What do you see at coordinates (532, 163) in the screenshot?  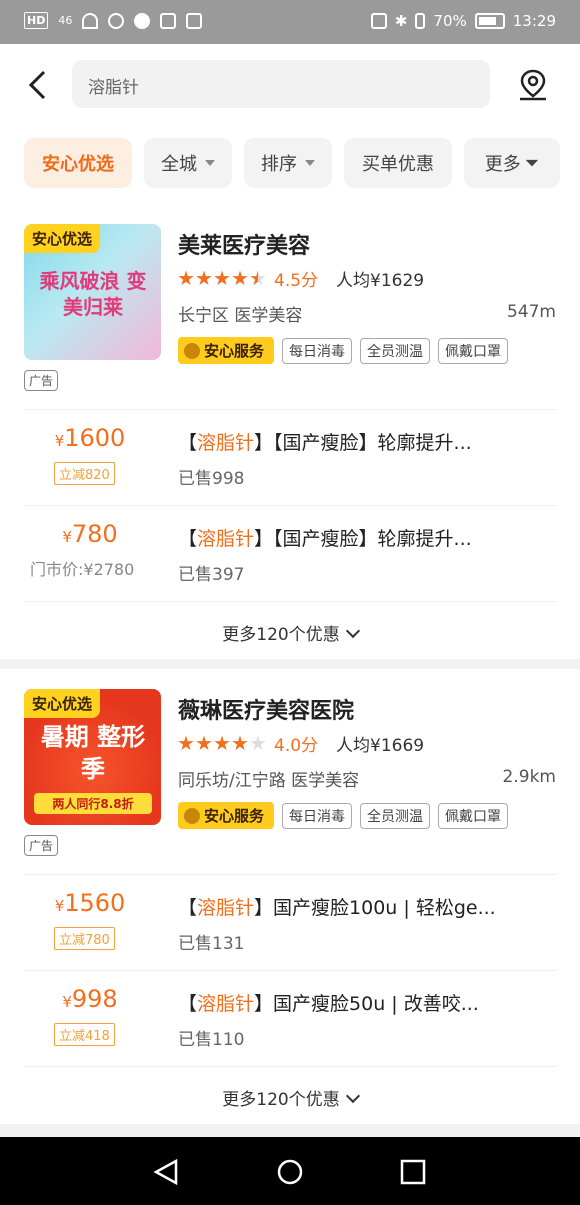 I see `funnel-icon: ⏷` at bounding box center [532, 163].